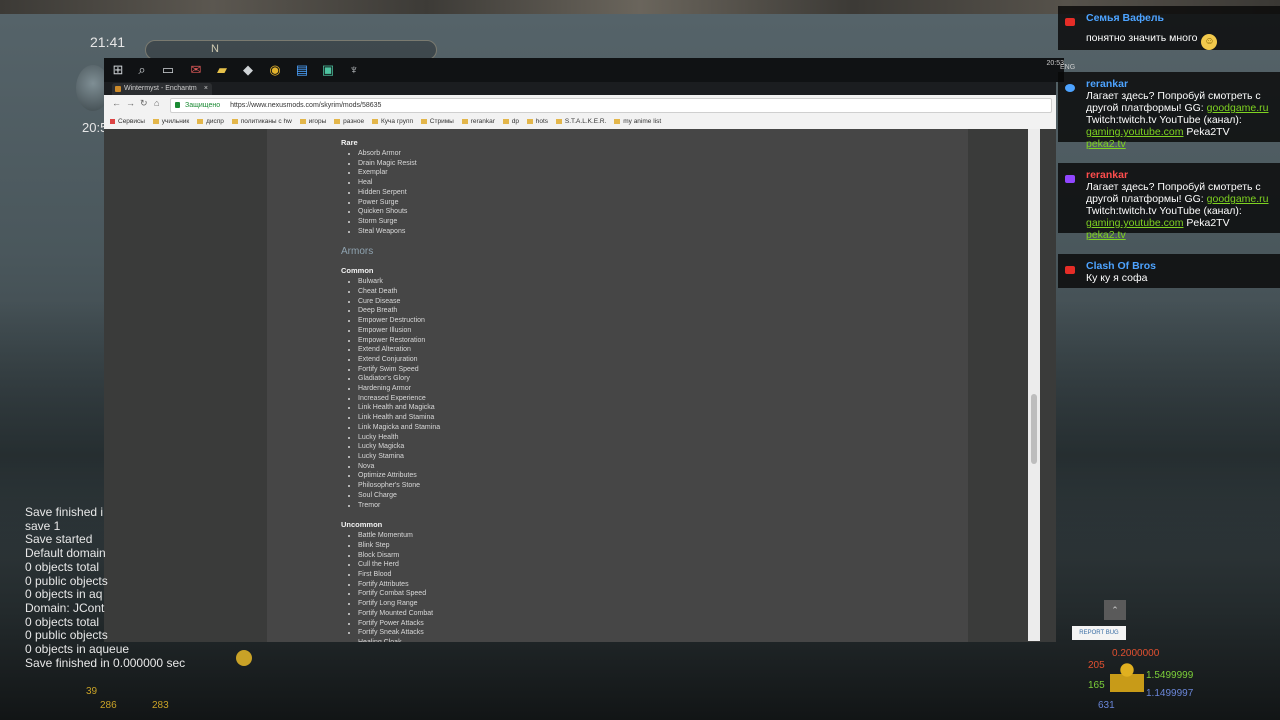  Describe the element at coordinates (108, 42) in the screenshot. I see `game-clock: 21:41` at that location.